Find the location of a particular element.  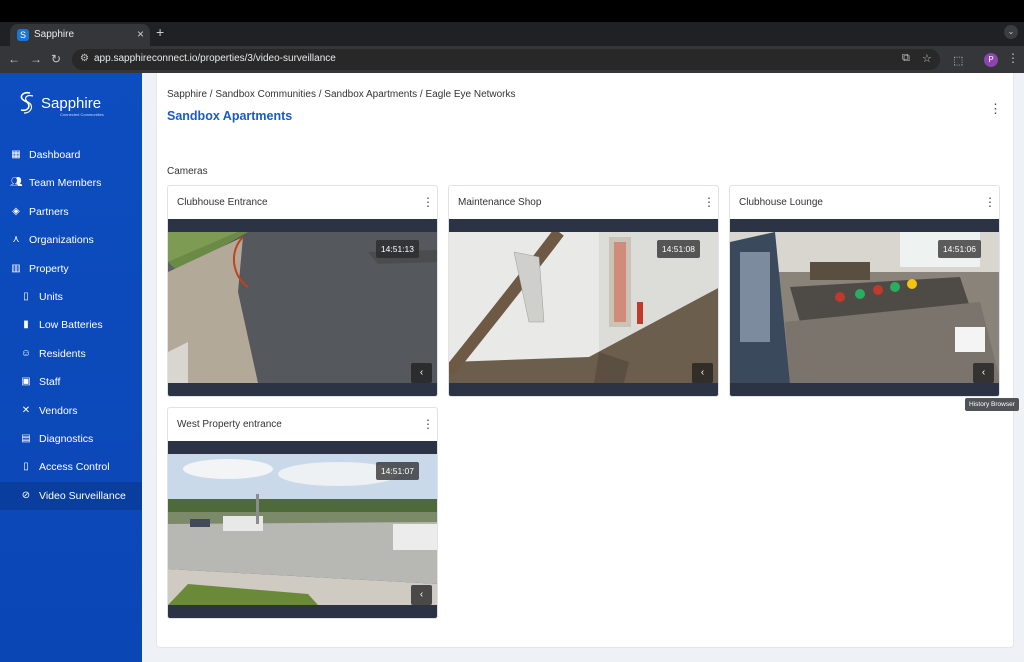

camera-title: Clubhouse Entrance is located at coordinates (222, 202).